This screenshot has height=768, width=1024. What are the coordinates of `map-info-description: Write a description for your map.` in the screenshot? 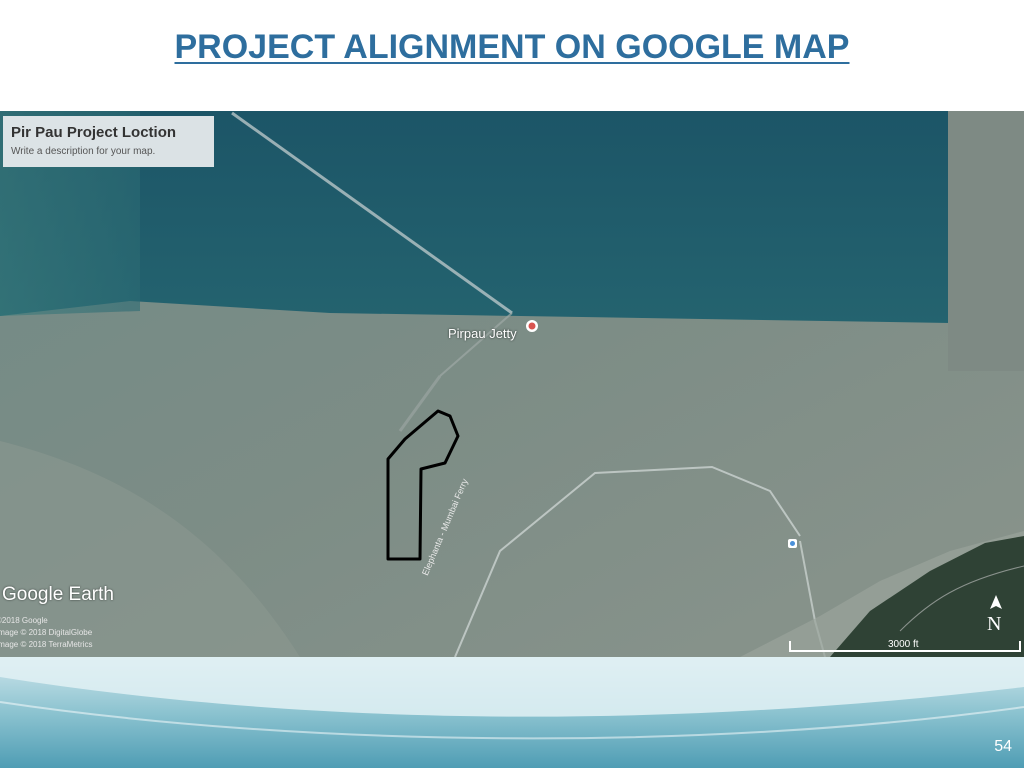 It's located at (108, 151).